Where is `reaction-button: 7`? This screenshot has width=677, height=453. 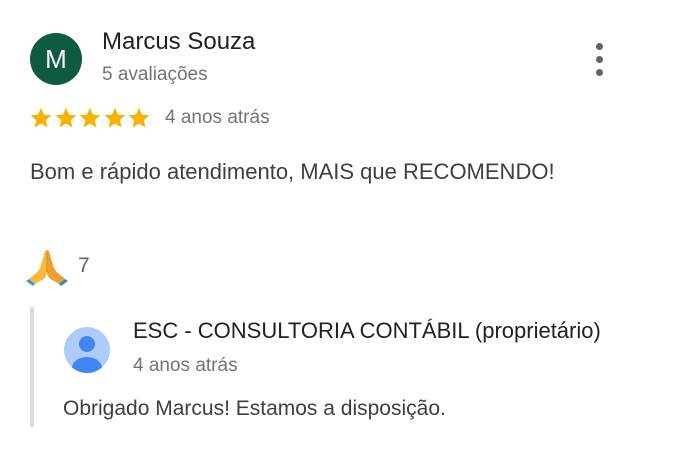
reaction-button: 7 is located at coordinates (58, 266).